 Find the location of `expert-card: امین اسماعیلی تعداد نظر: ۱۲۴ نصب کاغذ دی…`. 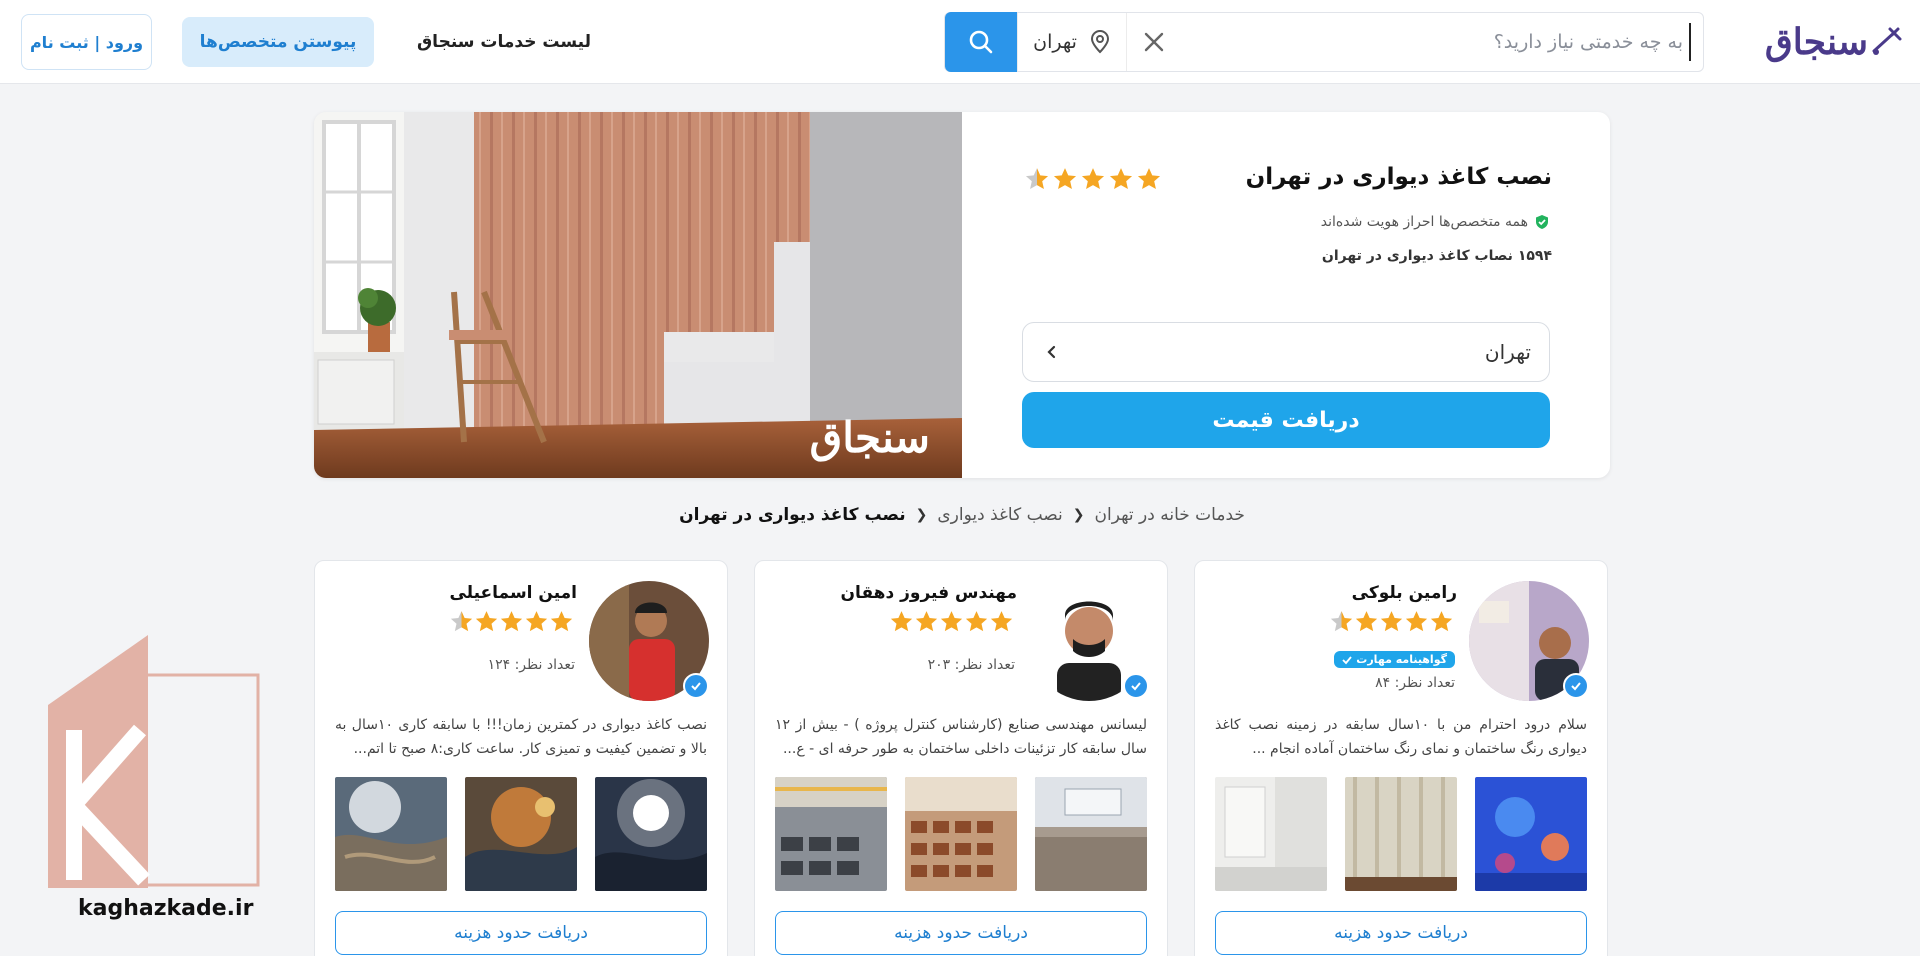

expert-card: امین اسماعیلی تعداد نظر: ۱۲۴ نصب کاغذ دی… is located at coordinates (521, 758).